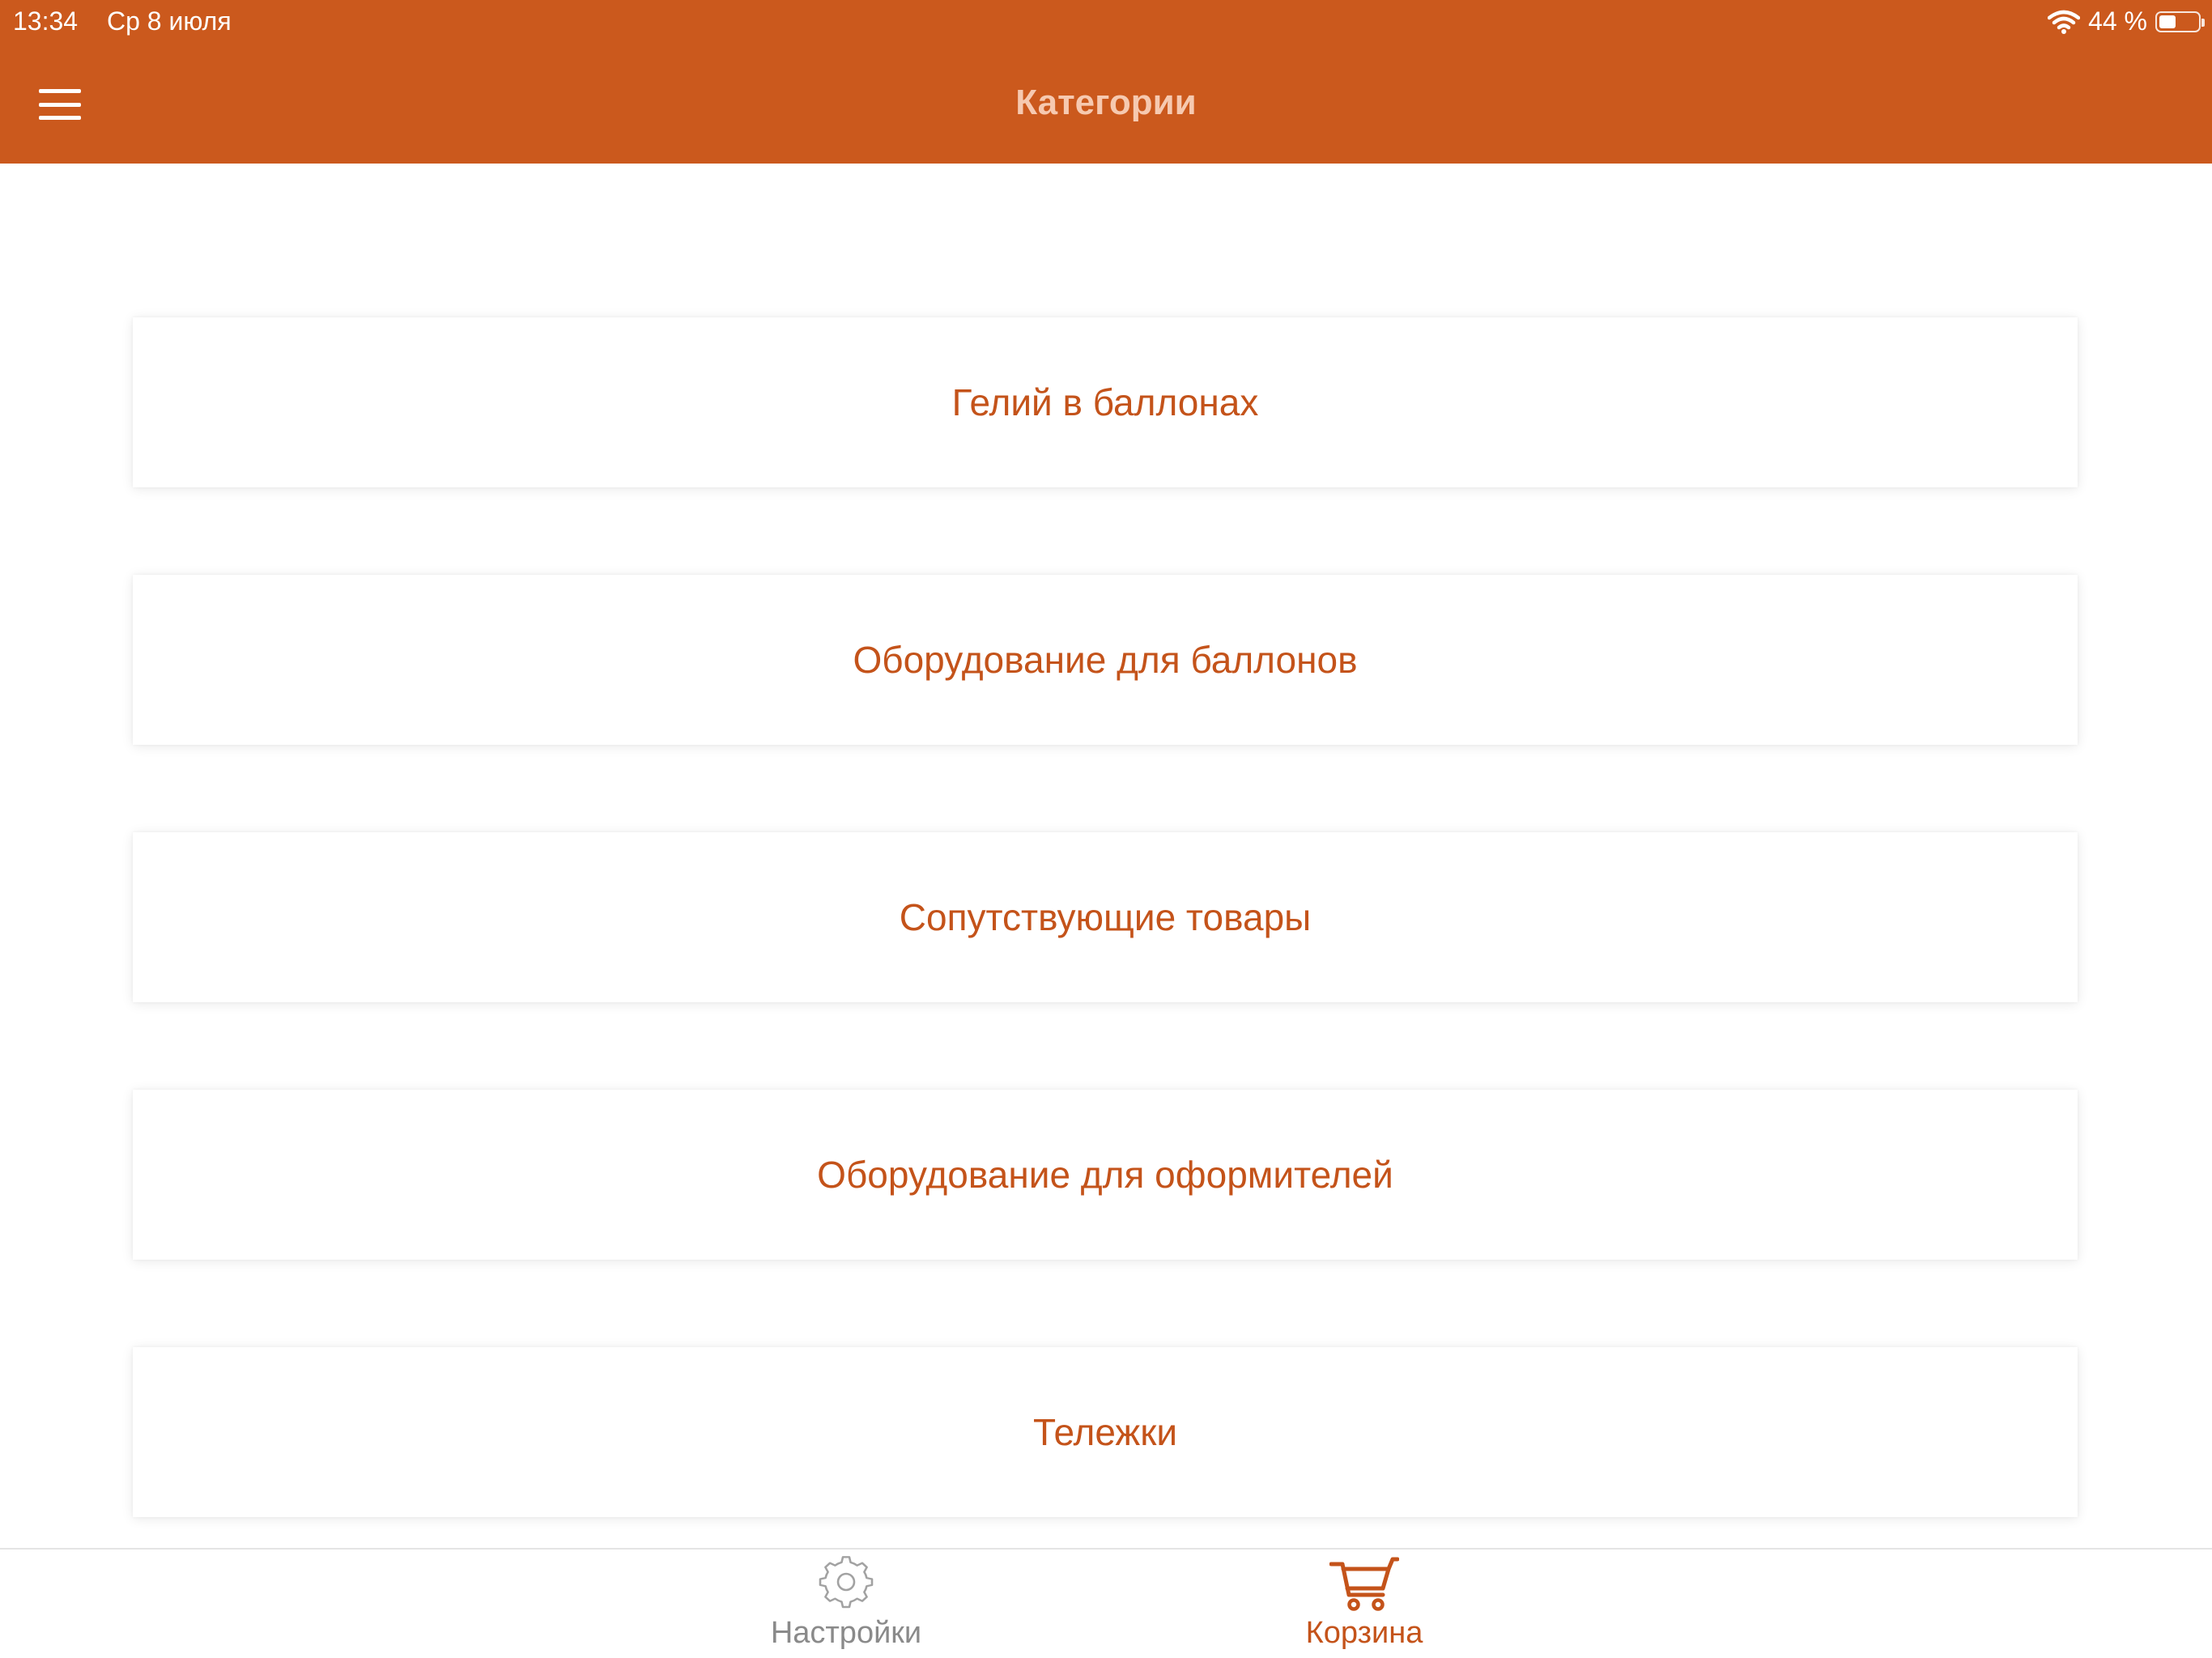 Image resolution: width=2212 pixels, height=1658 pixels. What do you see at coordinates (846, 1633) in the screenshot?
I see `tab-settings-label: Настройки` at bounding box center [846, 1633].